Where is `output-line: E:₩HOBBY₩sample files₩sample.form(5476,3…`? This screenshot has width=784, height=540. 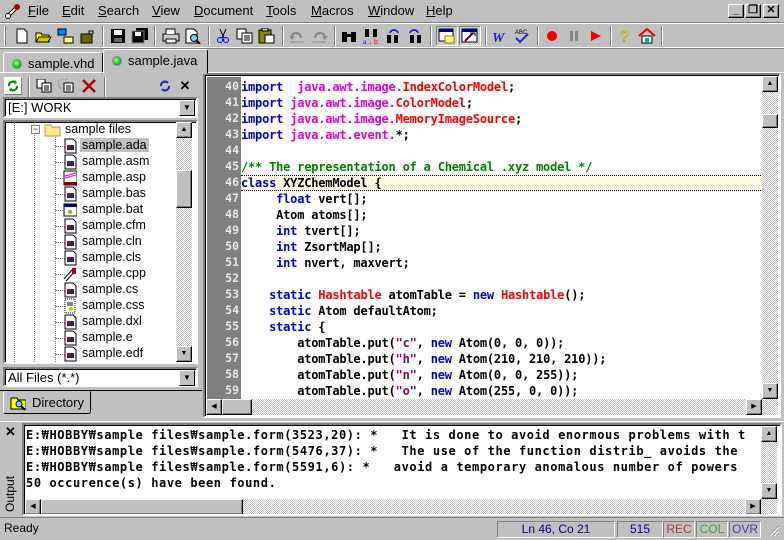
output-line: E:₩HOBBY₩sample files₩sample.form(5476,3… is located at coordinates (382, 451).